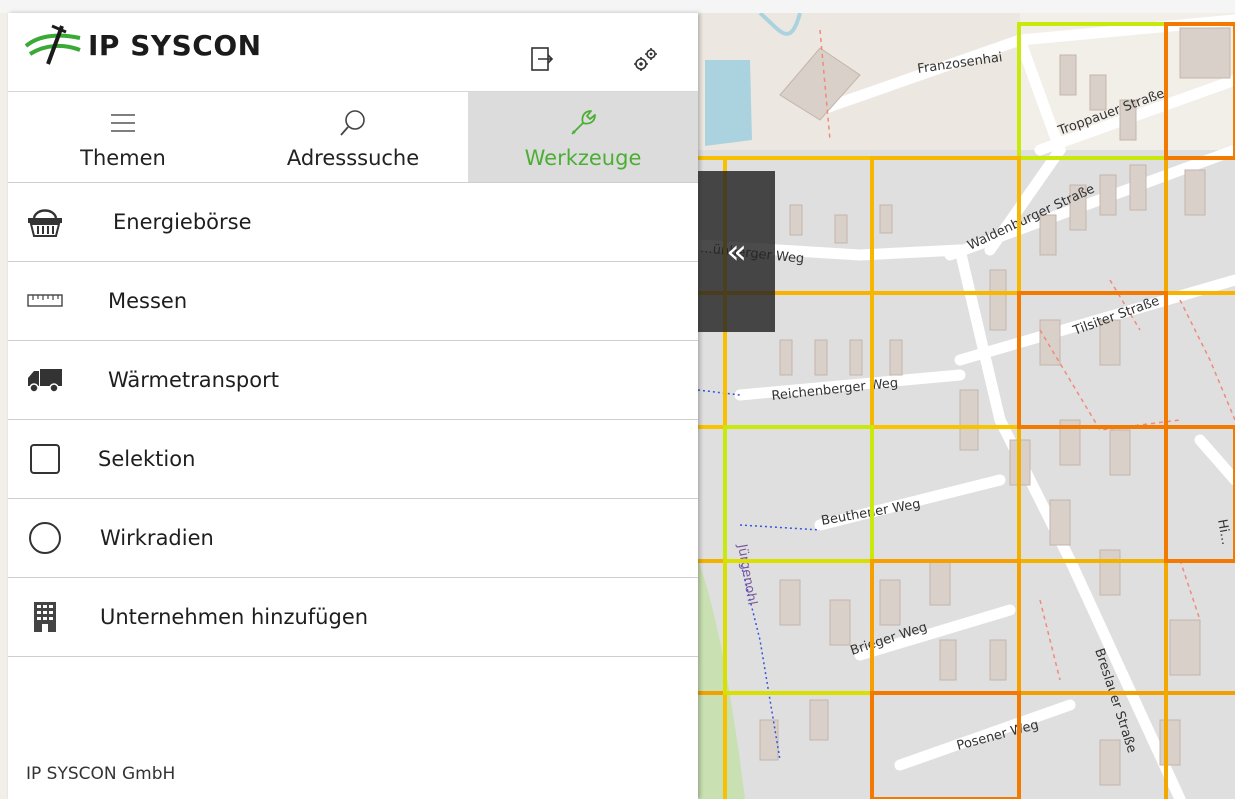 This screenshot has width=1235, height=799. I want to click on collapse-sidebar-button: «, so click(736, 251).